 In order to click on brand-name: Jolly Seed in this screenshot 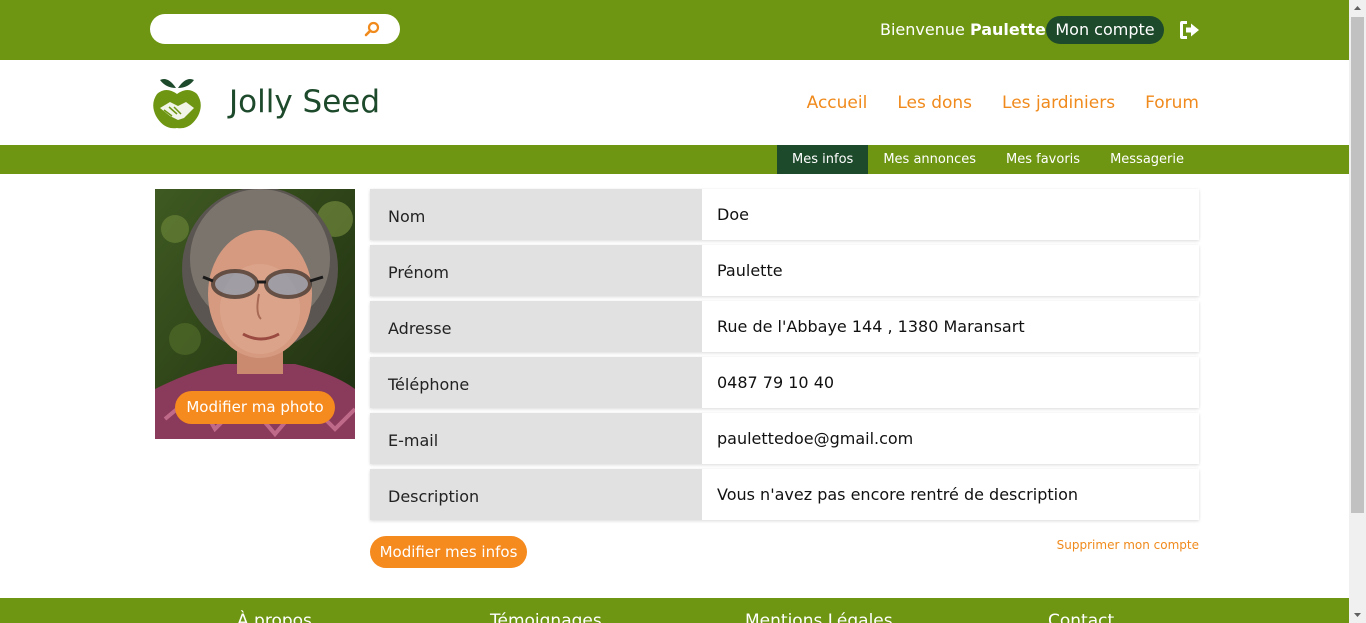, I will do `click(304, 102)`.